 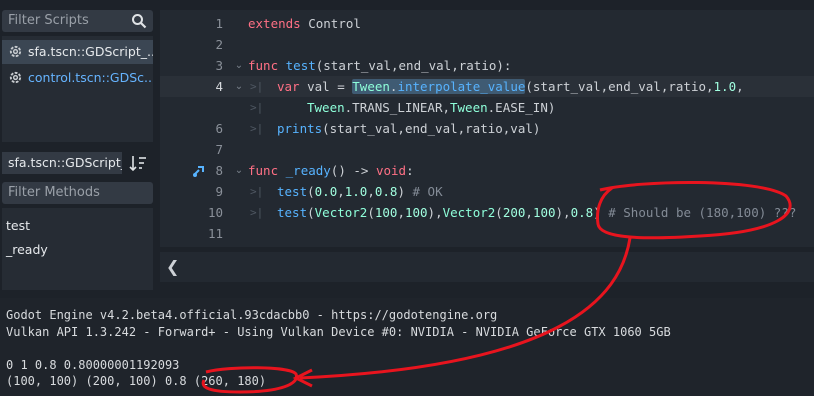 I want to click on method-item-test: test, so click(x=18, y=225).